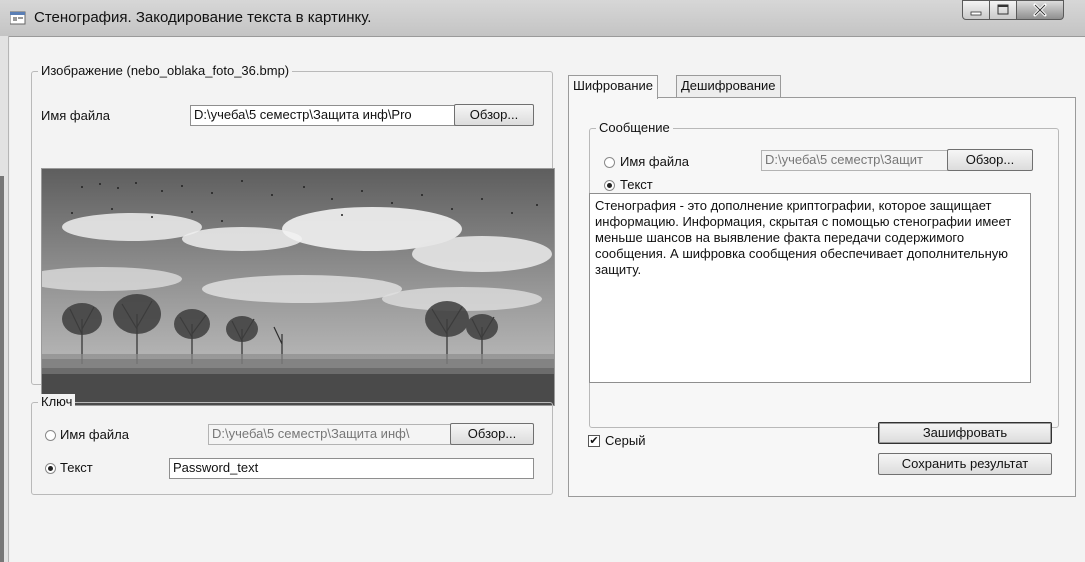 This screenshot has width=1085, height=562. What do you see at coordinates (57, 402) in the screenshot?
I see `key-group-legend: Ключ` at bounding box center [57, 402].